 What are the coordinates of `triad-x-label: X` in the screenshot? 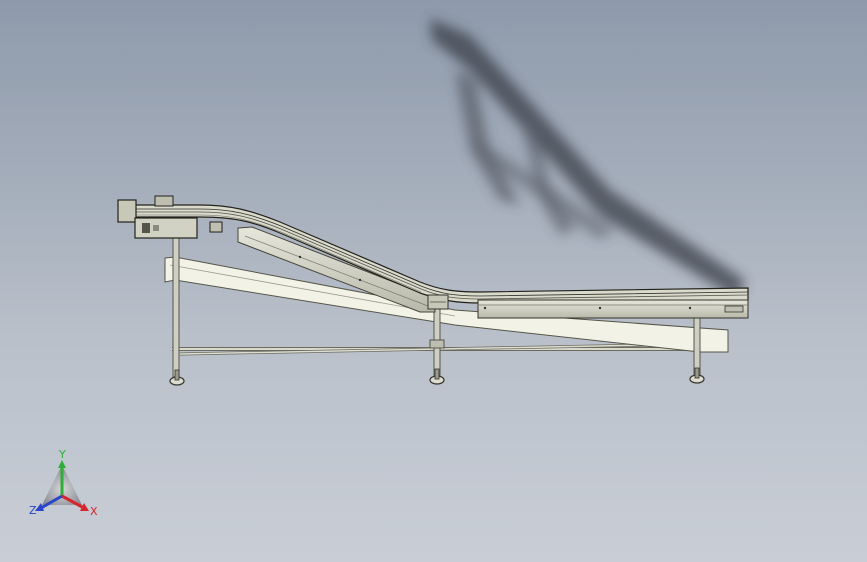 It's located at (94, 511).